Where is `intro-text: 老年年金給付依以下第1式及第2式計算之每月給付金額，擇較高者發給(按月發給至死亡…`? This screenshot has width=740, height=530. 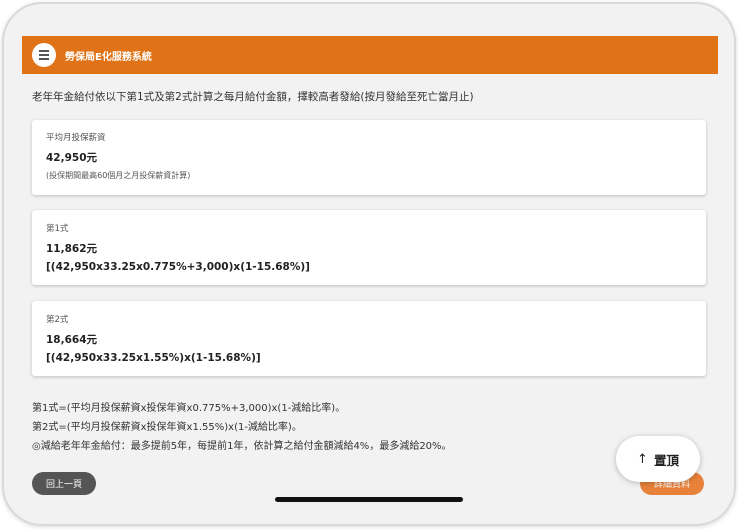
intro-text: 老年年金給付依以下第1式及第2式計算之每月給付金額，擇較高者發給(按月發給至死亡… is located at coordinates (253, 97).